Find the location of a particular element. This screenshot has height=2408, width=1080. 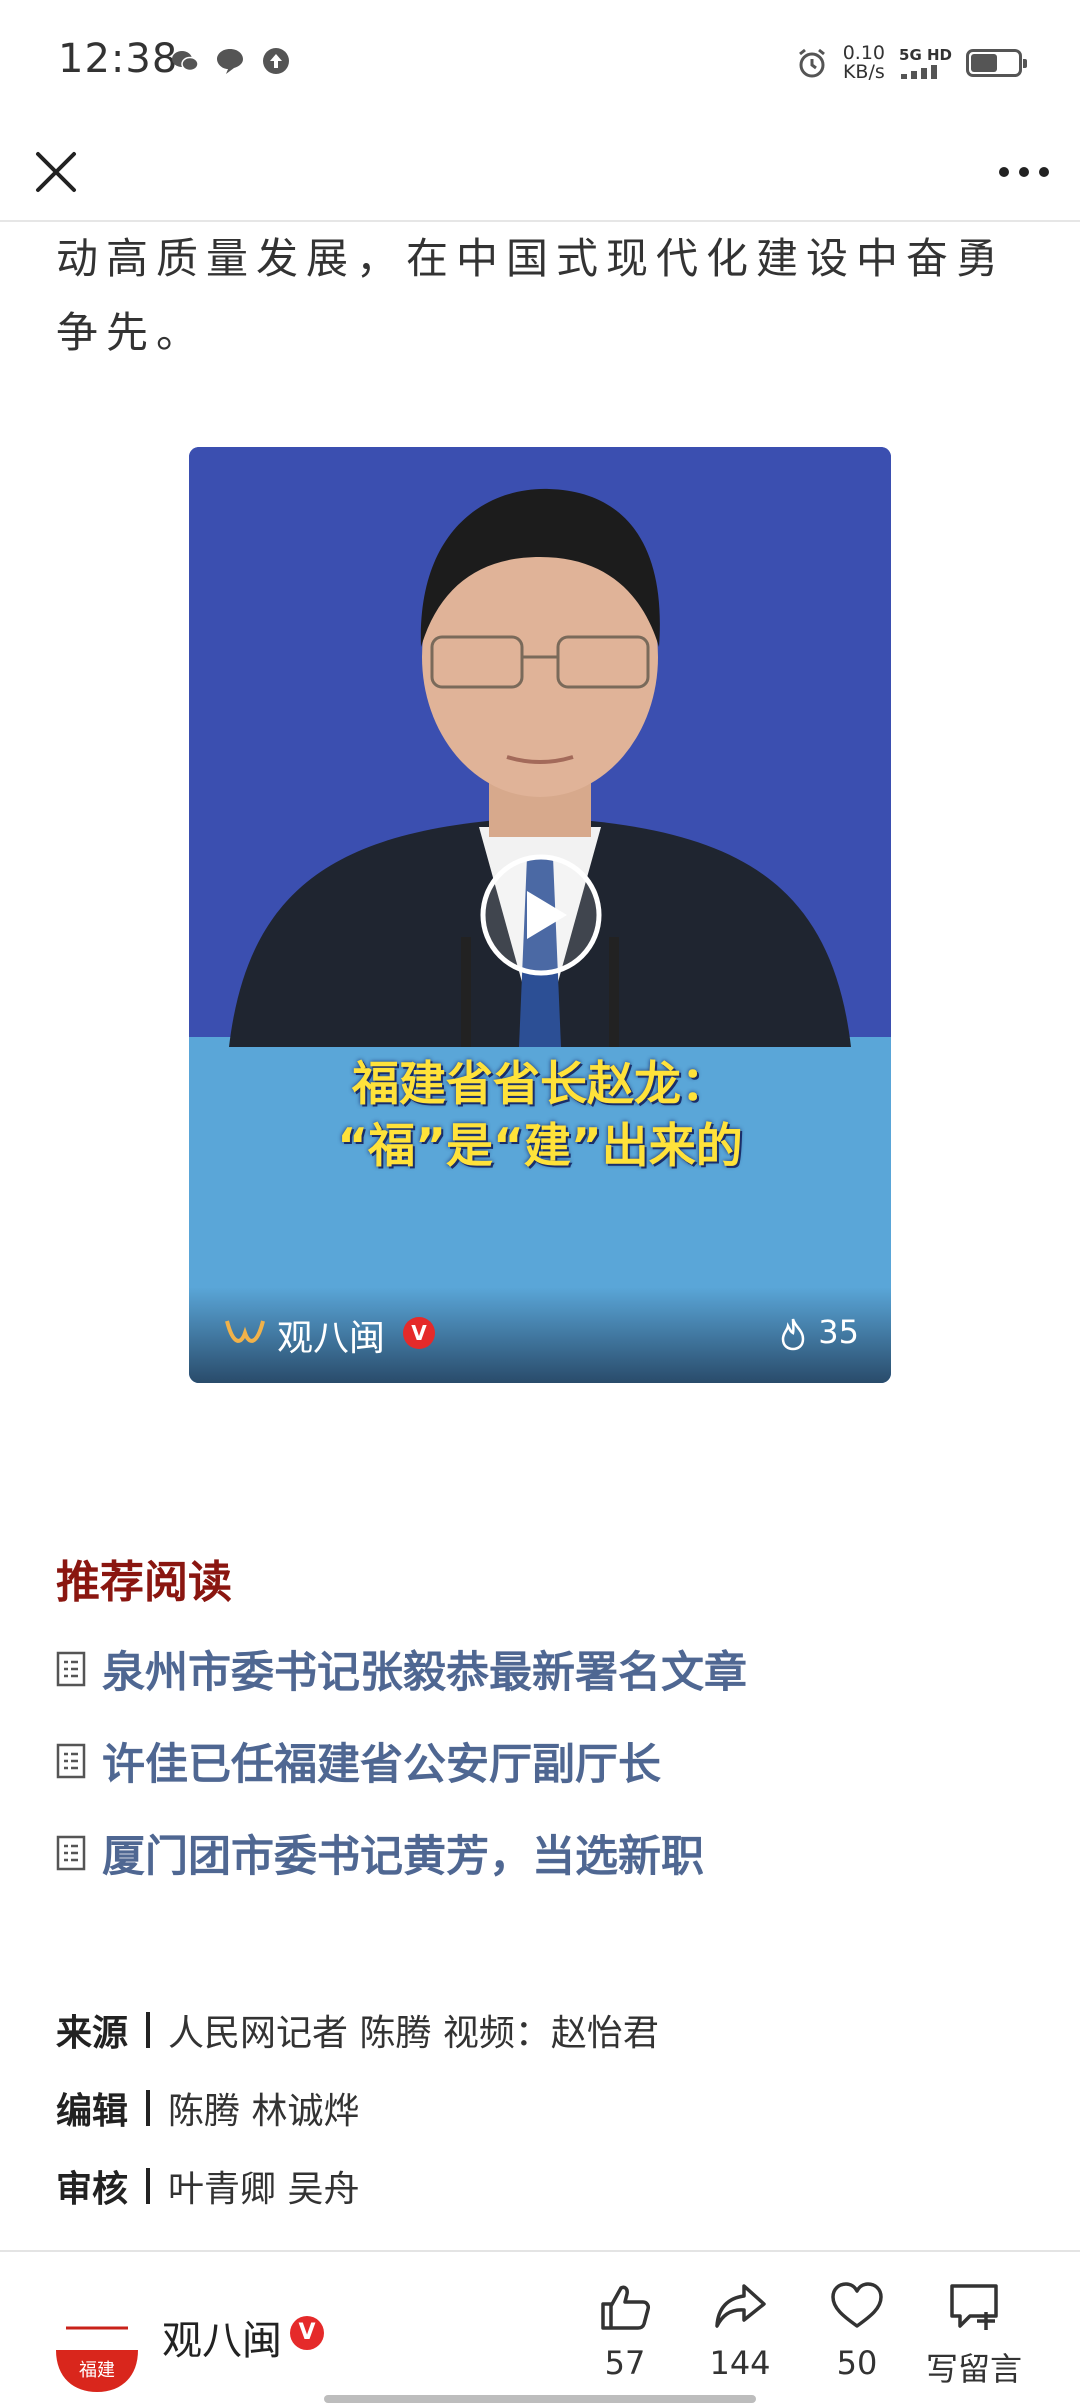

heart-icon is located at coordinates (857, 2305).